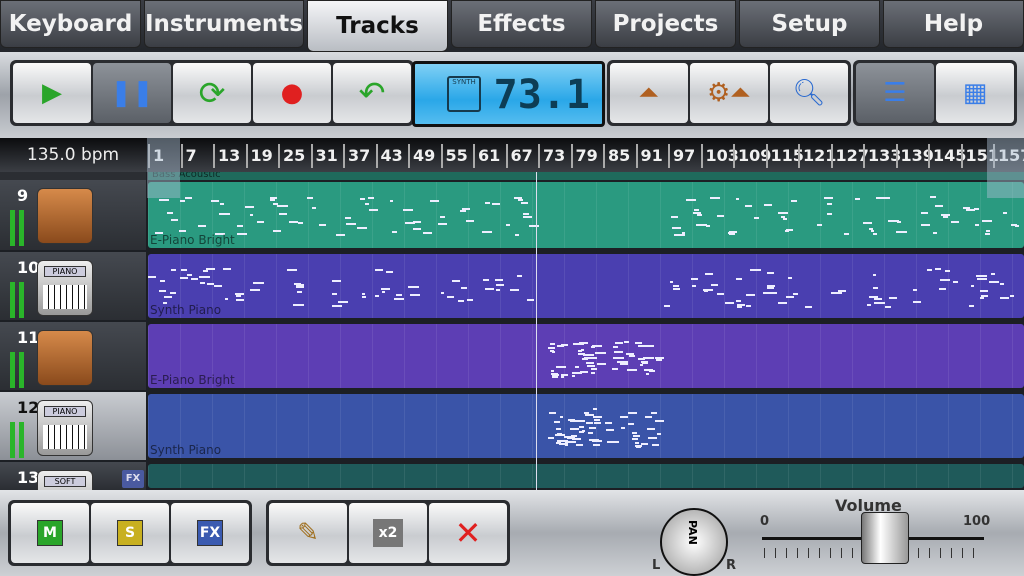 The height and width of the screenshot is (576, 1024). Describe the element at coordinates (133, 479) in the screenshot. I see `track-fx-badge: FX` at that location.